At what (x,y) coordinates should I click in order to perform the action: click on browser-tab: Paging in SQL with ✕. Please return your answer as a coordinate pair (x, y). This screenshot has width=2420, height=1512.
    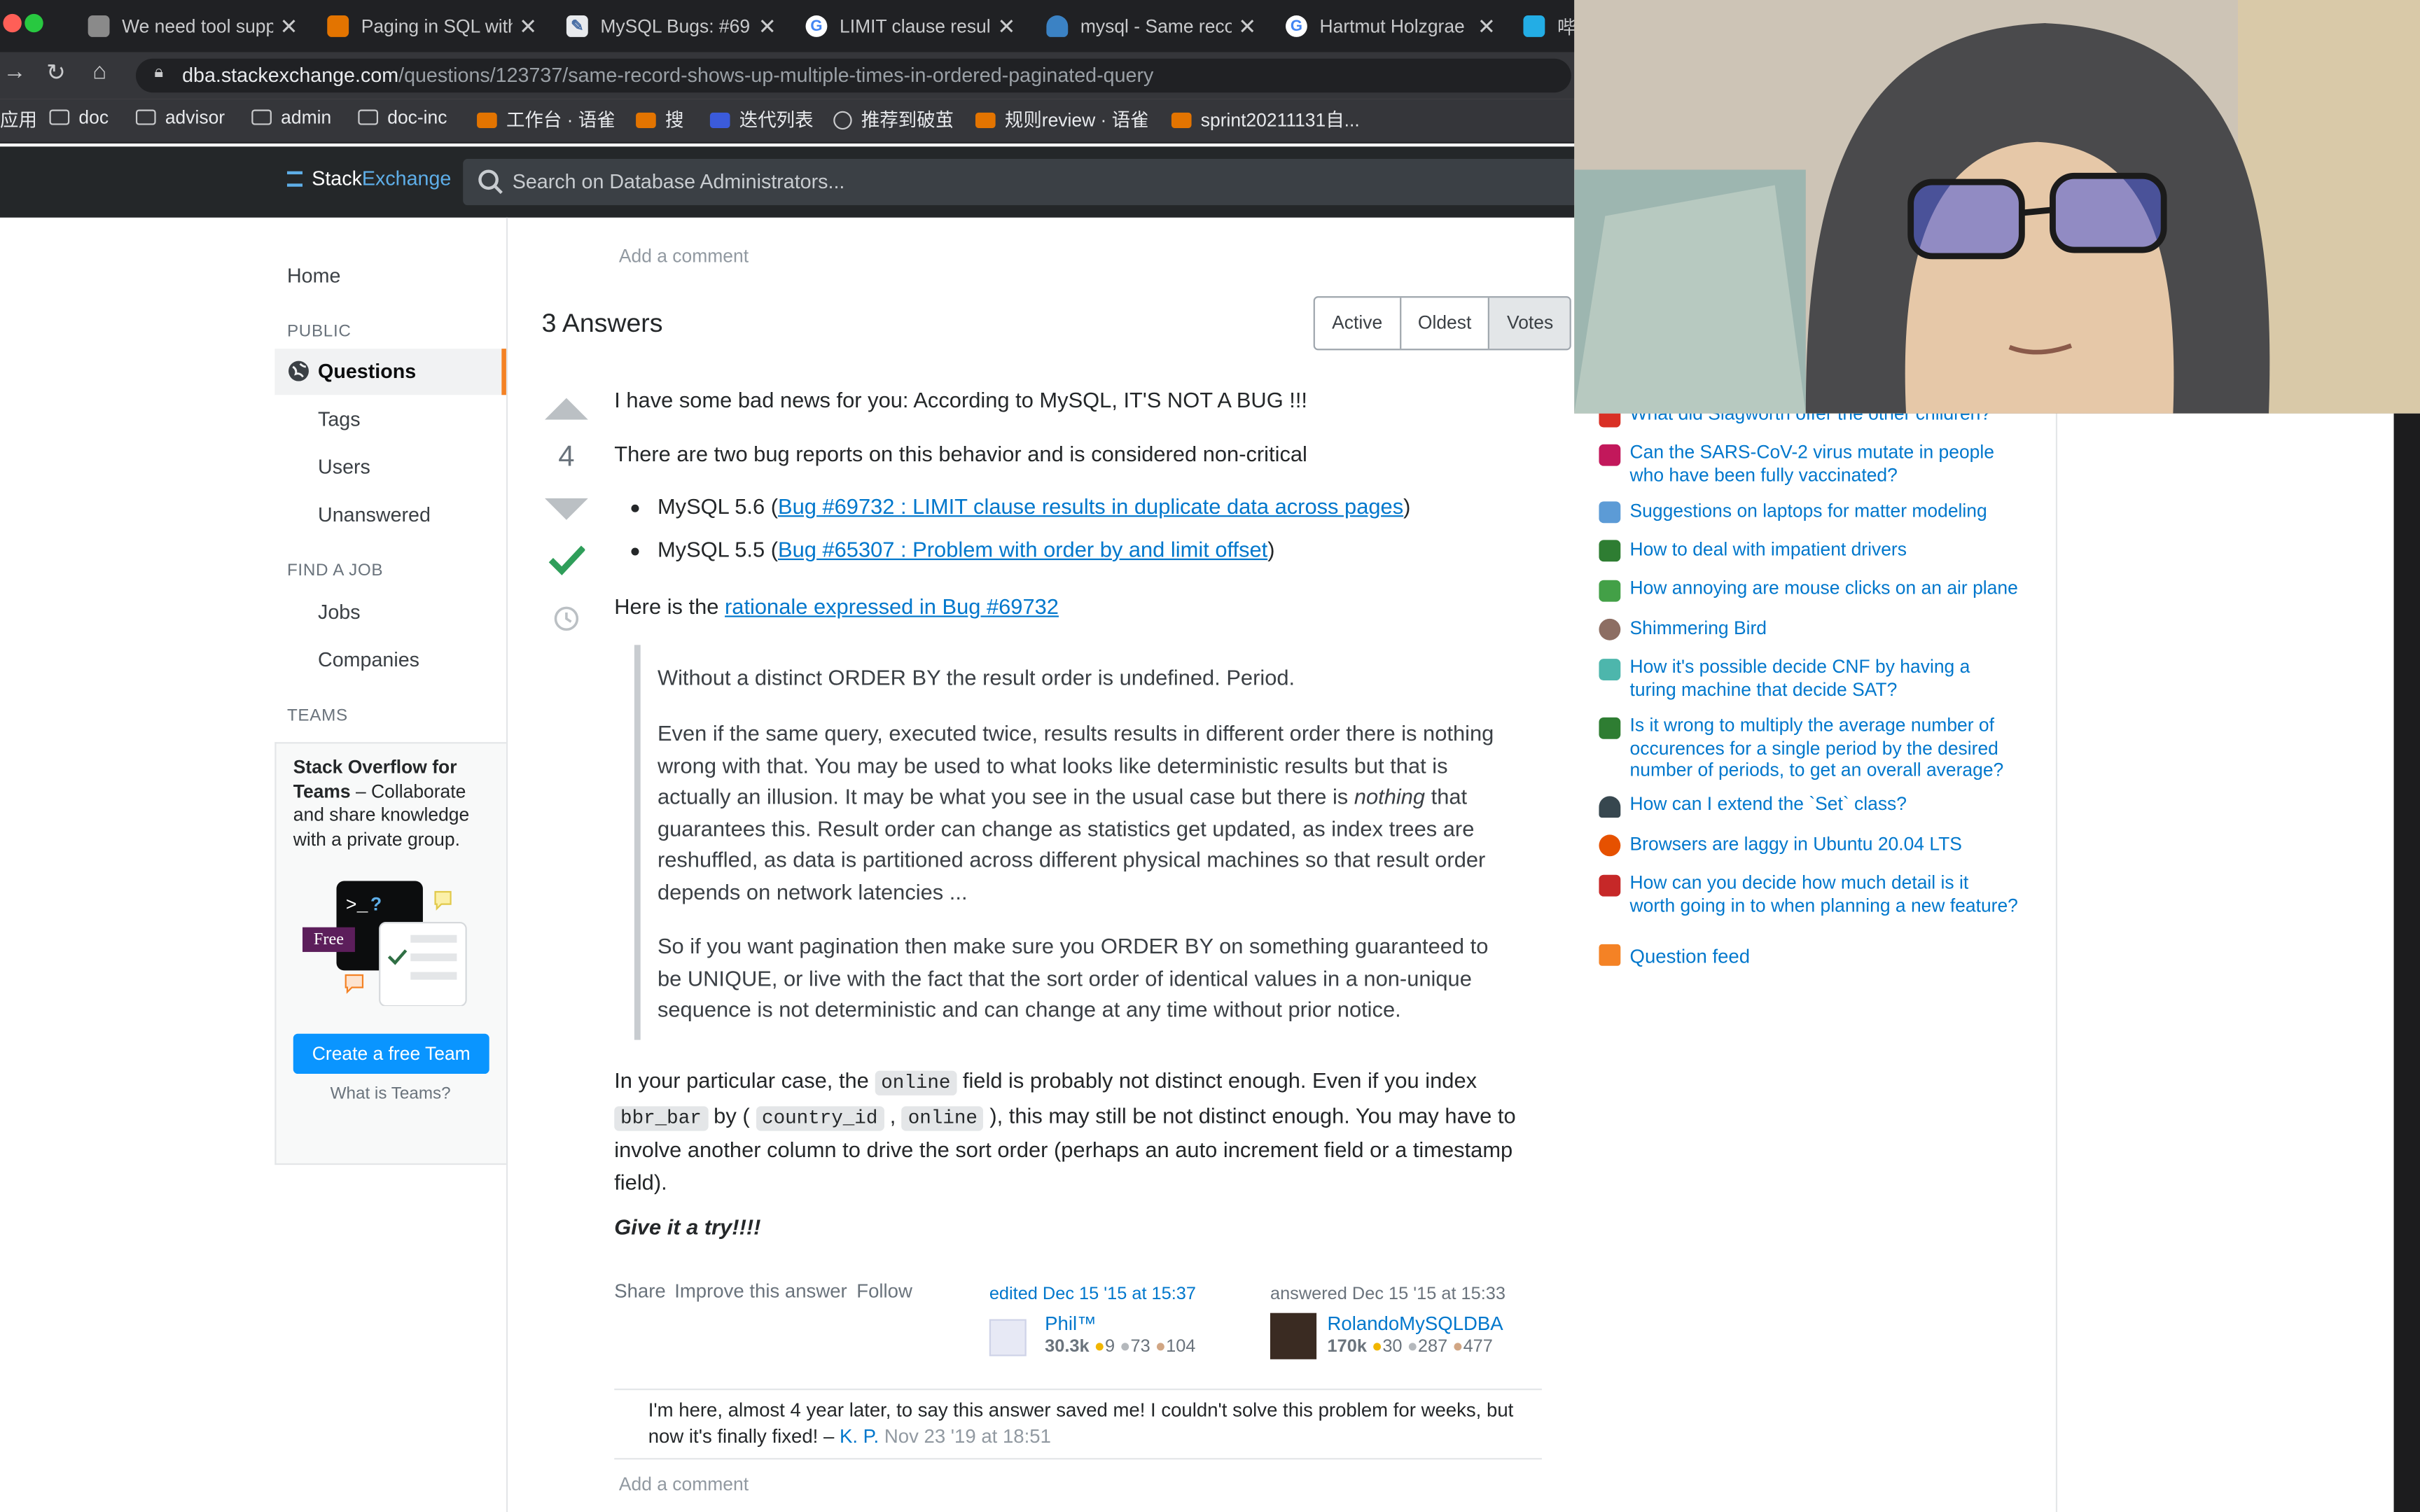
    Looking at the image, I should click on (432, 26).